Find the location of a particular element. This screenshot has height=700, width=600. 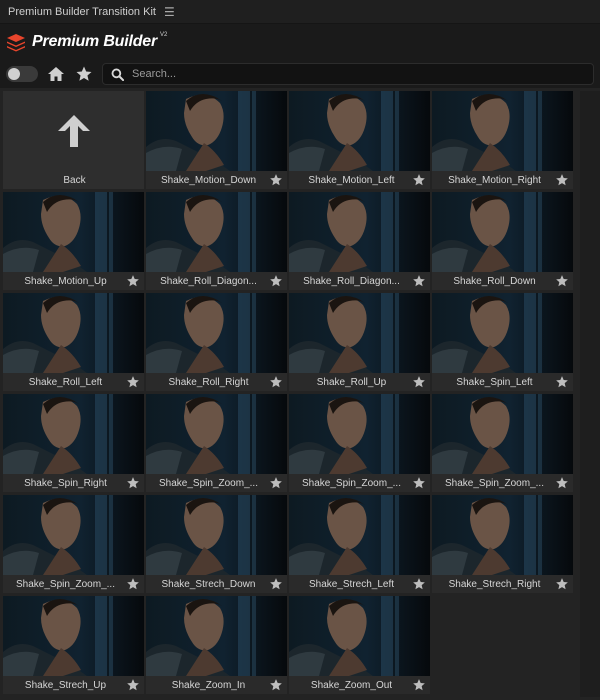

brand-header: Premium Builder V2 is located at coordinates (300, 42).